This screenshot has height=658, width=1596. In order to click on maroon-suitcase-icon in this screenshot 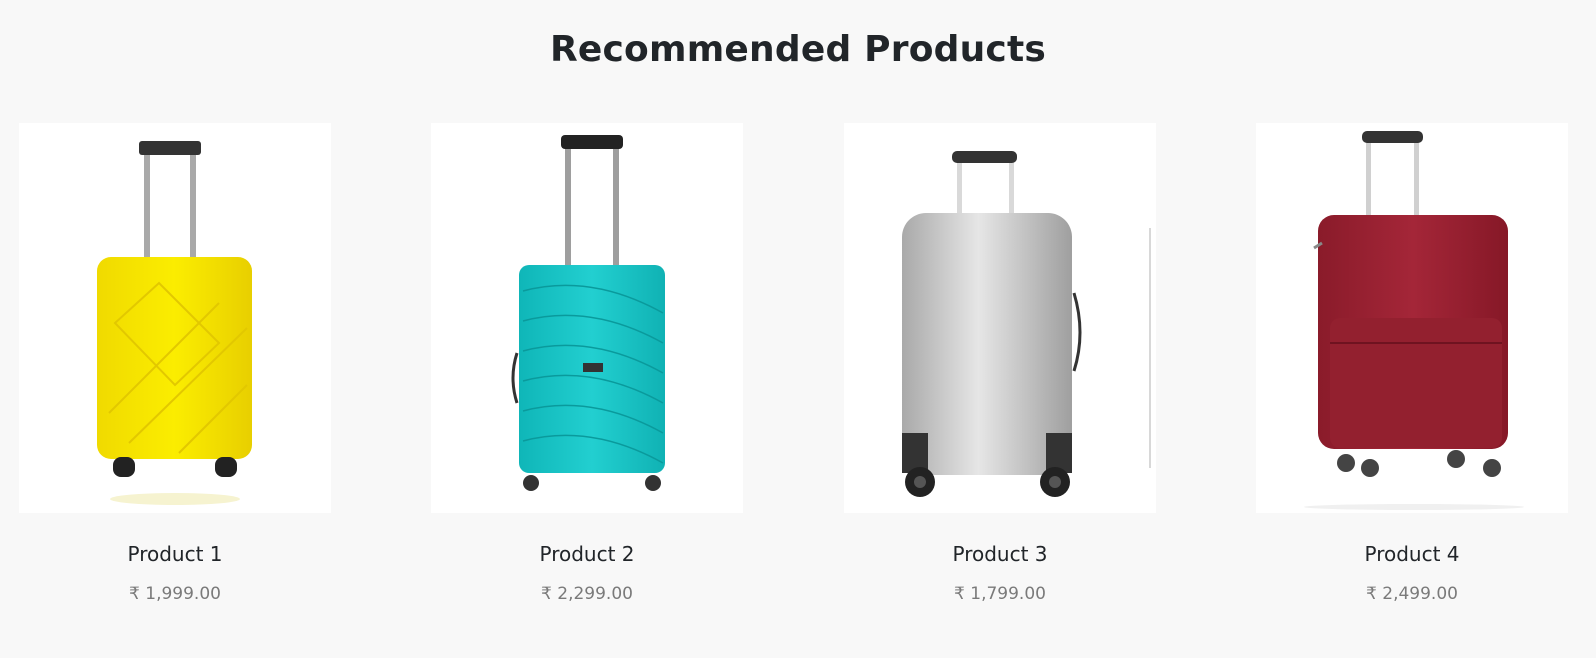, I will do `click(1414, 320)`.